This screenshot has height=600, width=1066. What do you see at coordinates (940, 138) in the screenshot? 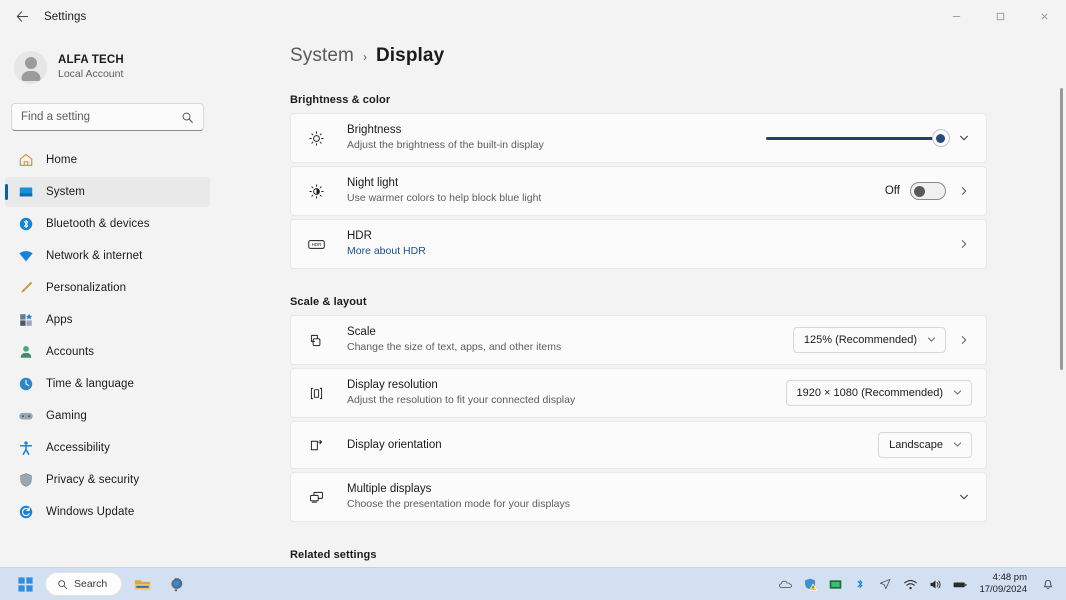
I see `slider-thumb` at bounding box center [940, 138].